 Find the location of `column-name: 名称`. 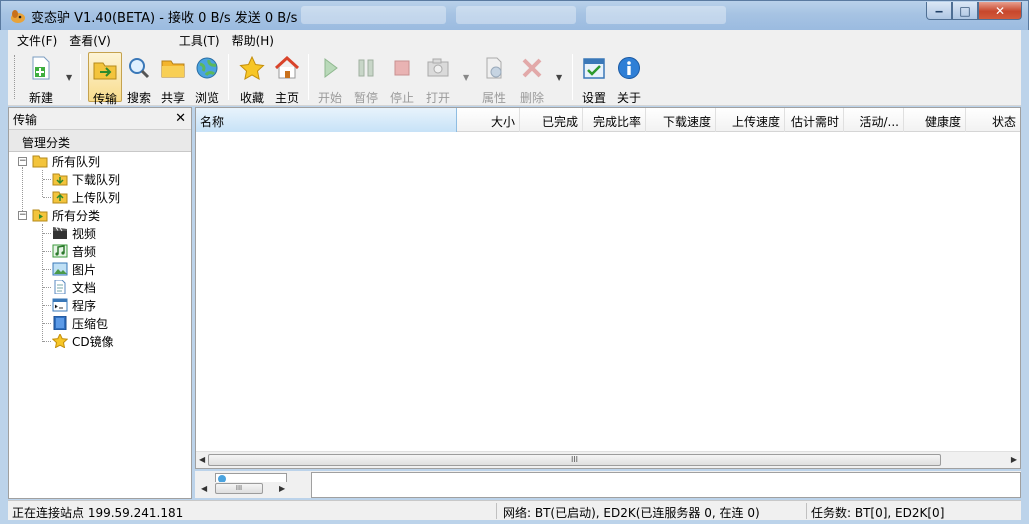

column-name: 名称 is located at coordinates (326, 120).